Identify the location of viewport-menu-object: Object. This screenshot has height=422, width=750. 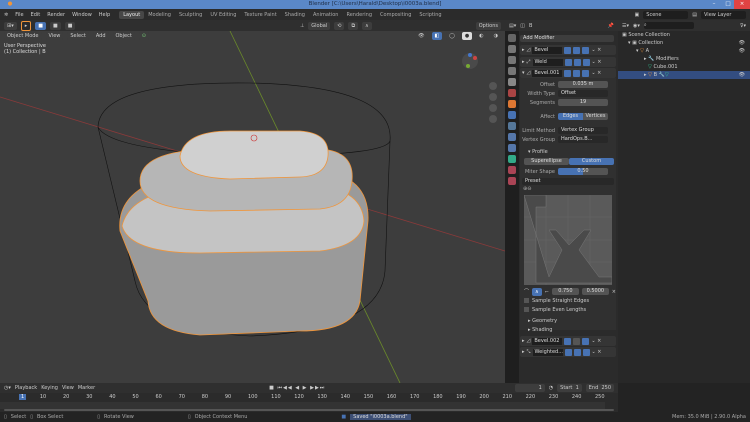
(123, 36).